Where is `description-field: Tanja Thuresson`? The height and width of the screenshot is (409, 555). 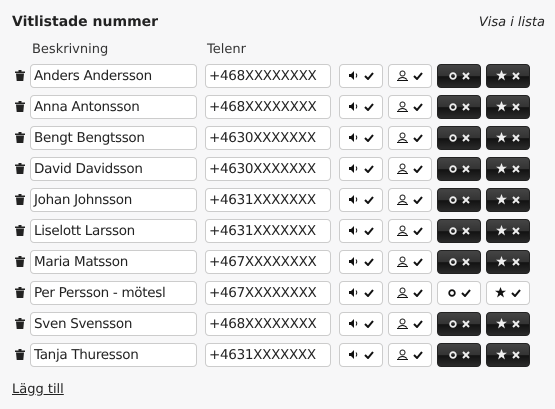 description-field: Tanja Thuresson is located at coordinates (113, 354).